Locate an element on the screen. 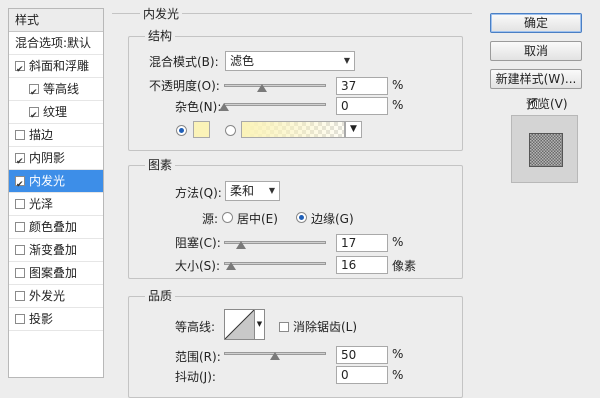  range-slider-thumb is located at coordinates (275, 356).